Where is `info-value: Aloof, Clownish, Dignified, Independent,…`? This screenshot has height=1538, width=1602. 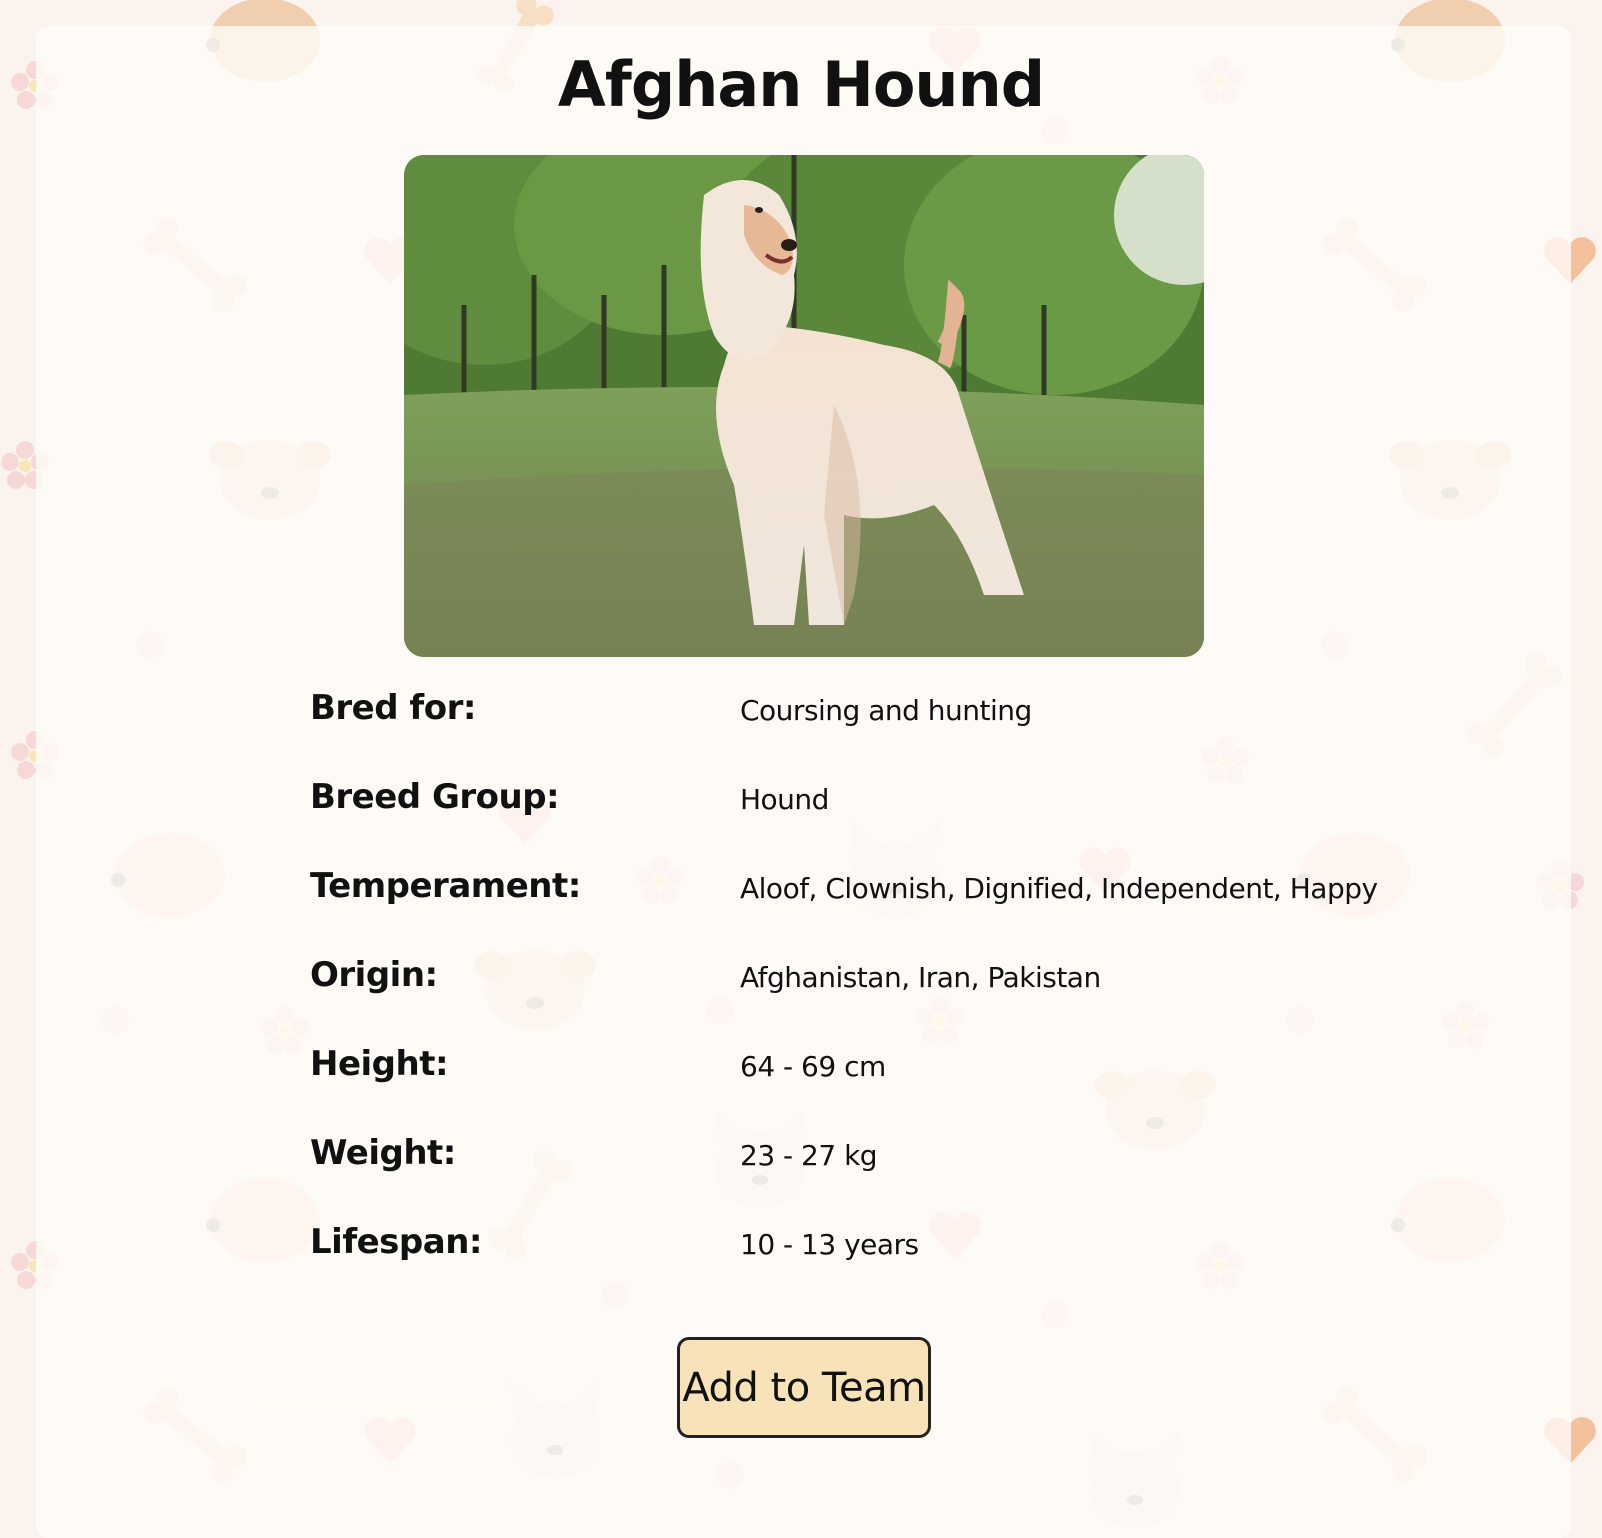
info-value: Aloof, Clownish, Dignified, Independent,… is located at coordinates (1059, 888).